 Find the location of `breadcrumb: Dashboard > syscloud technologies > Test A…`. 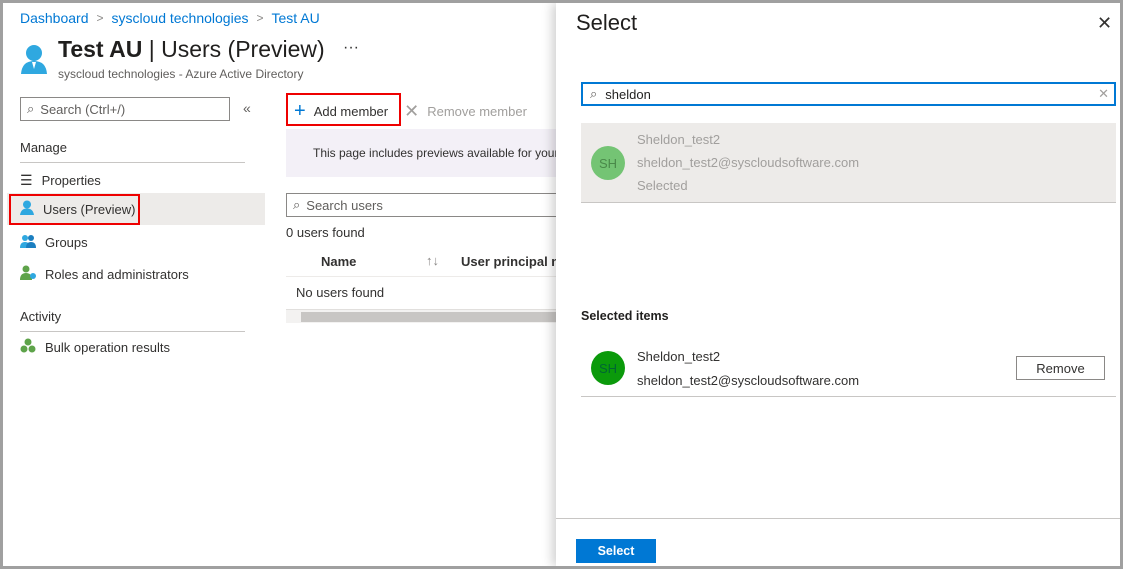

breadcrumb: Dashboard > syscloud technologies > Test A… is located at coordinates (170, 18).